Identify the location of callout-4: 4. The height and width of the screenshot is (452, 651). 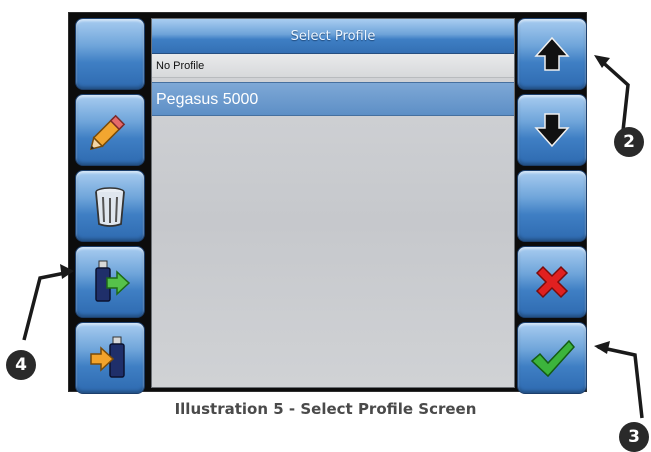
(21, 365).